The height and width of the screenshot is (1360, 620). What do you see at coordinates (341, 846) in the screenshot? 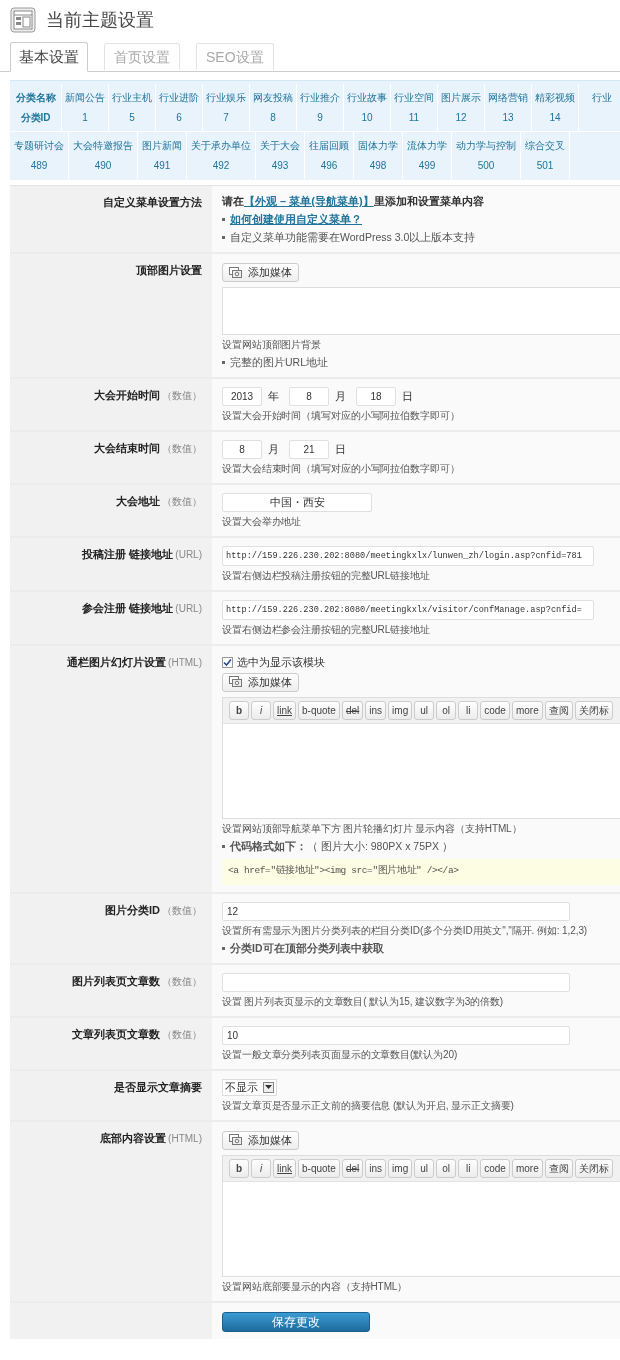
I see `help-text: 代码格式如下：（ 图片大小: 980PX x 75PX ）` at bounding box center [341, 846].